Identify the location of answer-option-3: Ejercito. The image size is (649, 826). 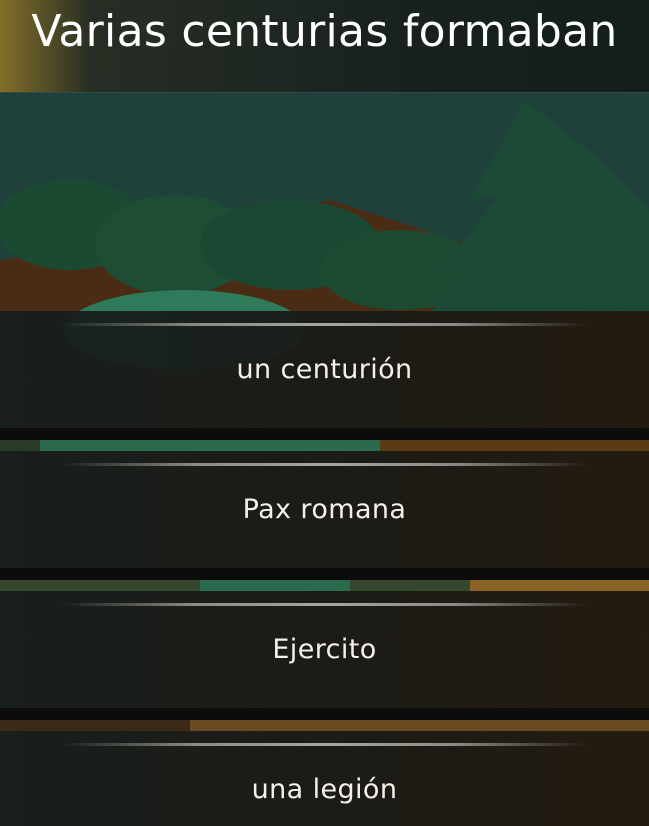
(324, 649).